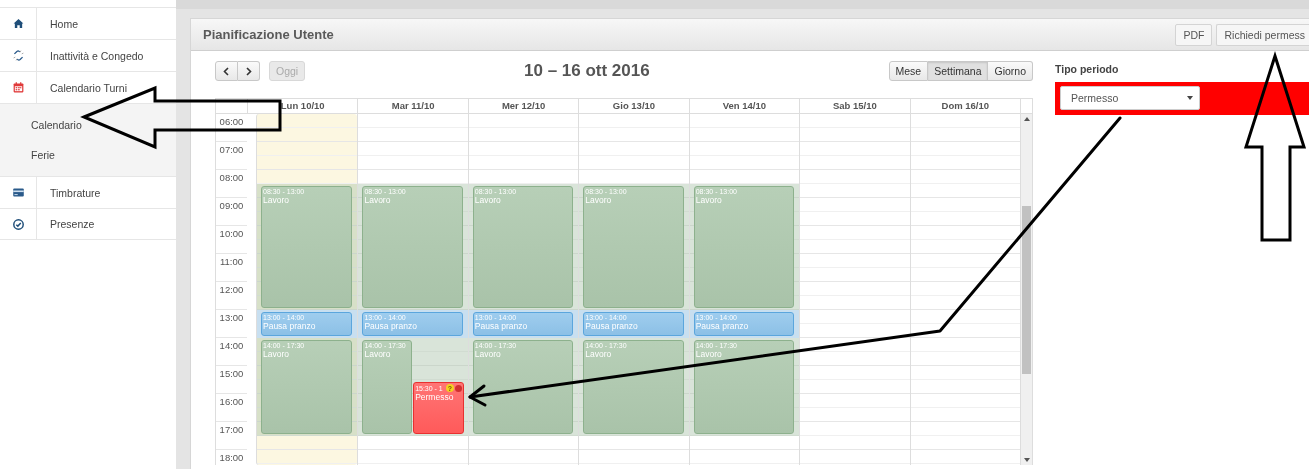 This screenshot has height=469, width=1309. Describe the element at coordinates (231, 408) in the screenshot. I see `time-label: 16:00` at that location.